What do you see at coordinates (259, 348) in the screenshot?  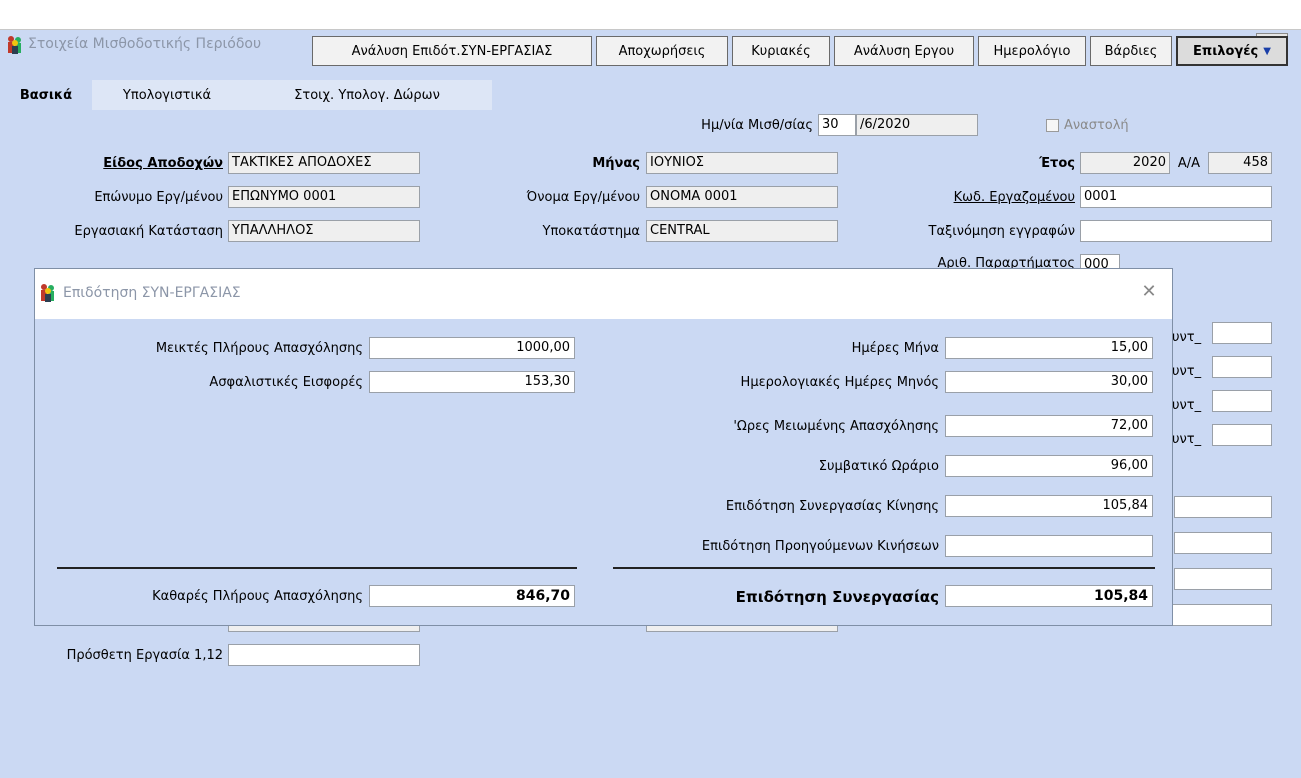 I see `gross-full-employment-label: Μεικτές Πλήρους Απασχόλησης` at bounding box center [259, 348].